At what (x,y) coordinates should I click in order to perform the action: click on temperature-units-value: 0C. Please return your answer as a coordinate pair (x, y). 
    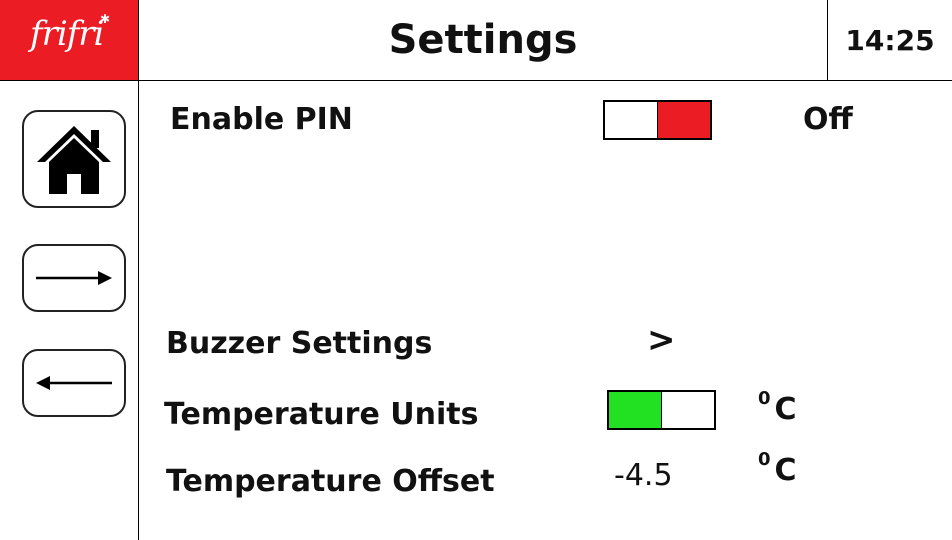
    Looking at the image, I should click on (777, 407).